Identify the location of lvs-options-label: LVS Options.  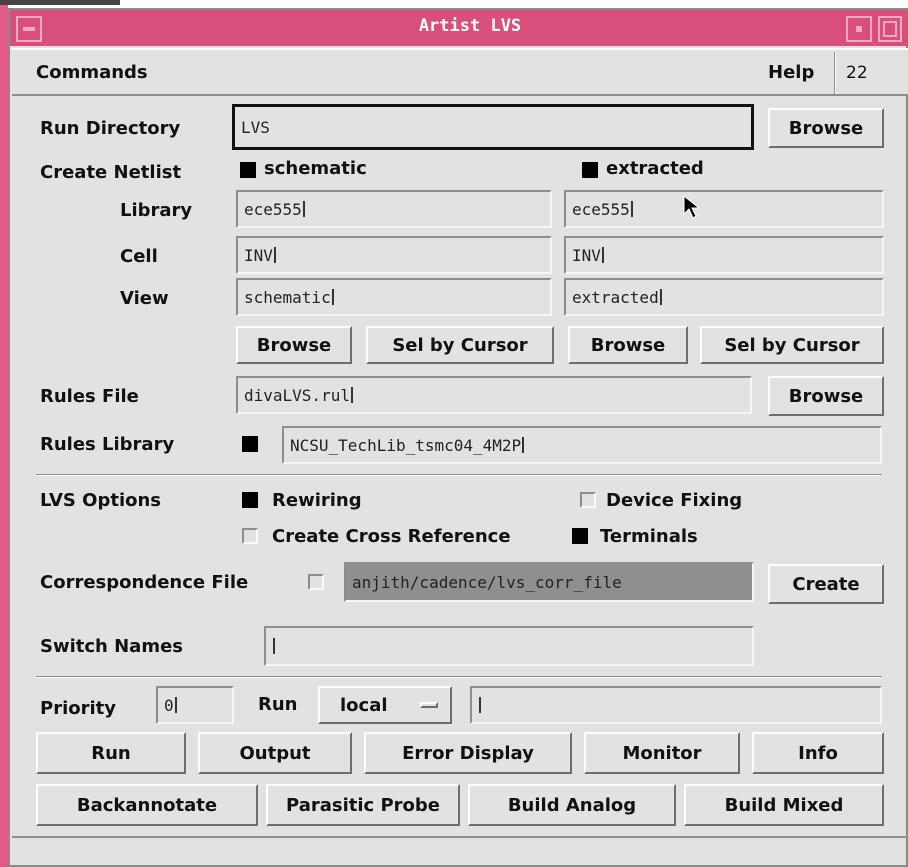
(101, 500).